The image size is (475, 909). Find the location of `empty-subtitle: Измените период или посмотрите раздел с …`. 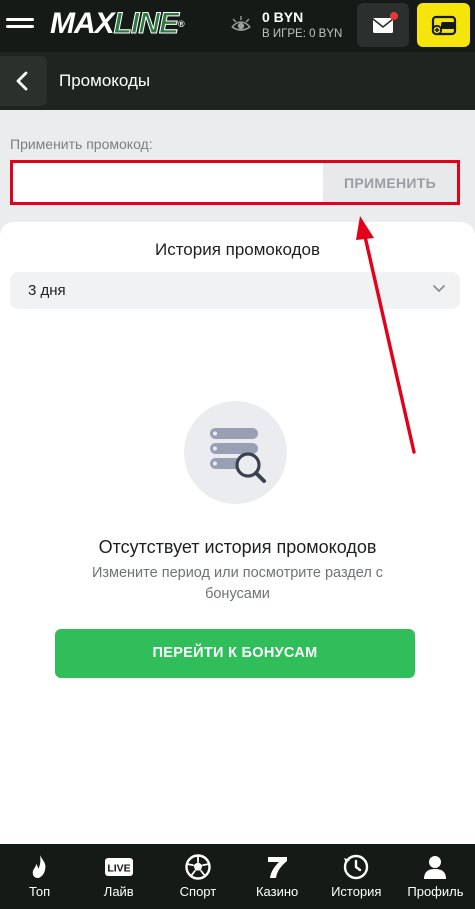

empty-subtitle: Измените период или посмотрите раздел с … is located at coordinates (237, 583).